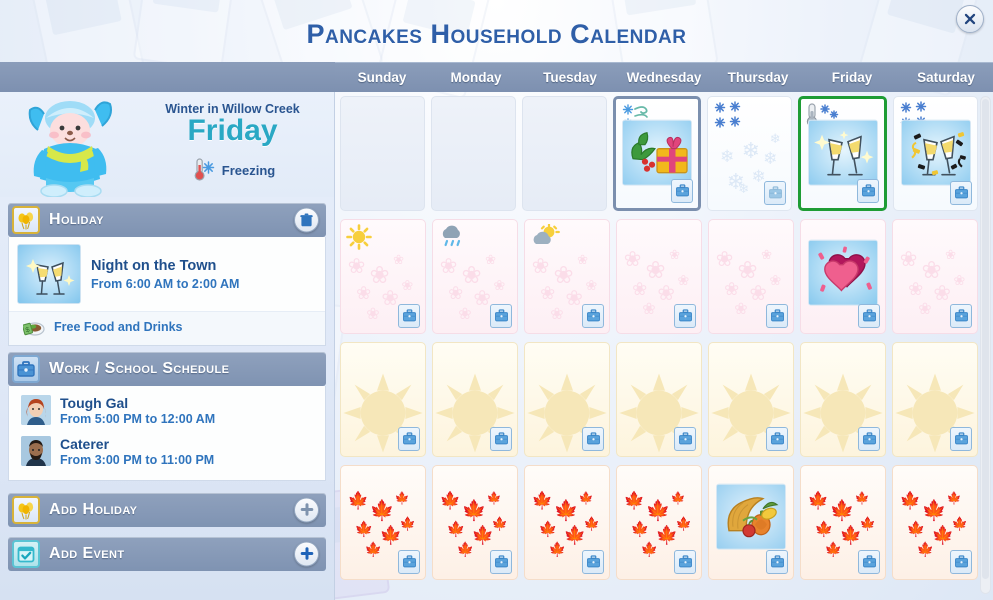 The width and height of the screenshot is (993, 600). Describe the element at coordinates (70, 149) in the screenshot. I see `winter-sim-icon` at that location.